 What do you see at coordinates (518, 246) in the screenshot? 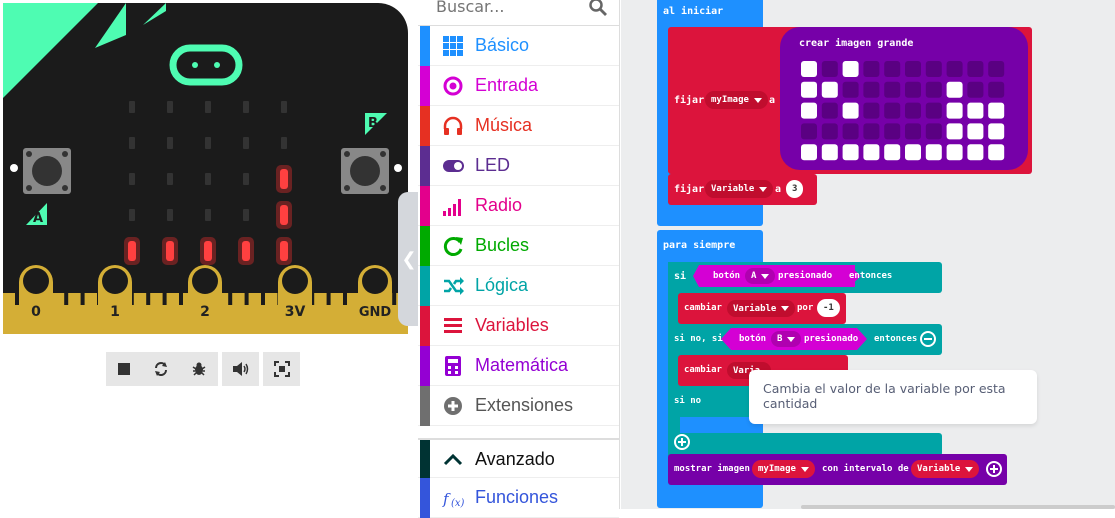
I see `toolbox-category-bucles: Bucles` at bounding box center [518, 246].